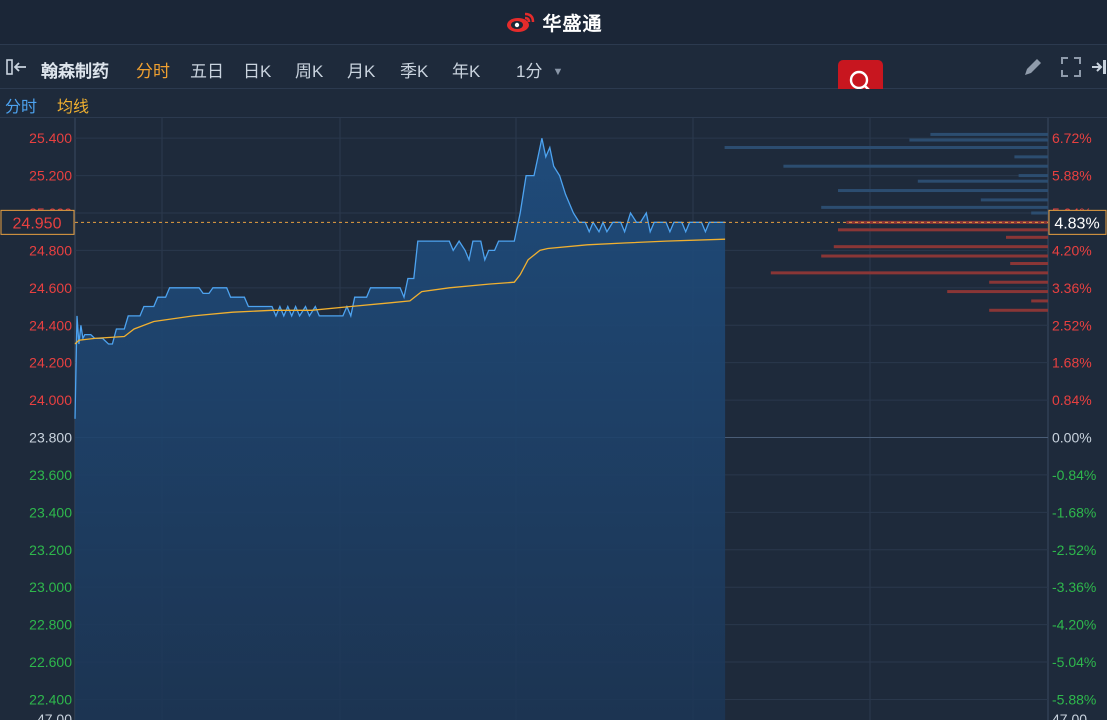  I want to click on y-tick-label-right: 4.20%, so click(1072, 250).